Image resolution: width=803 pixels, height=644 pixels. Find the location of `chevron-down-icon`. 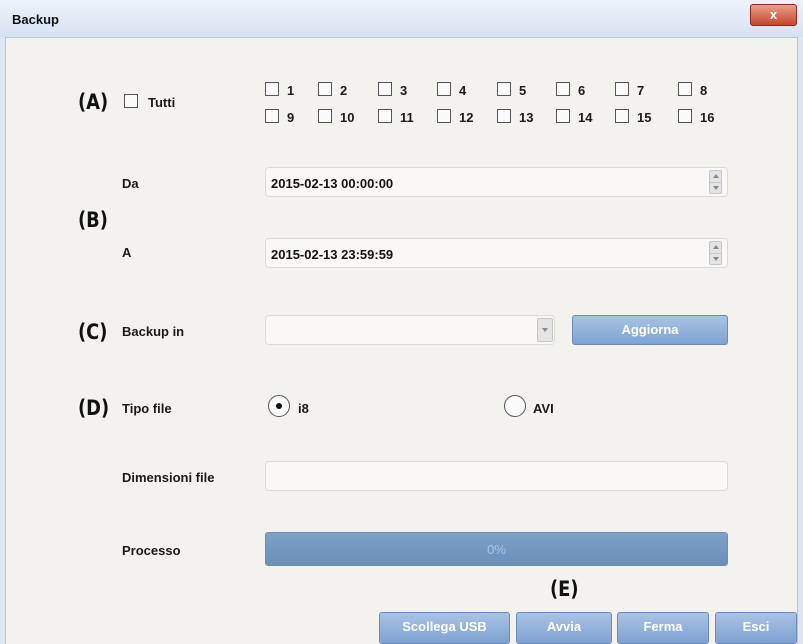

chevron-down-icon is located at coordinates (545, 330).